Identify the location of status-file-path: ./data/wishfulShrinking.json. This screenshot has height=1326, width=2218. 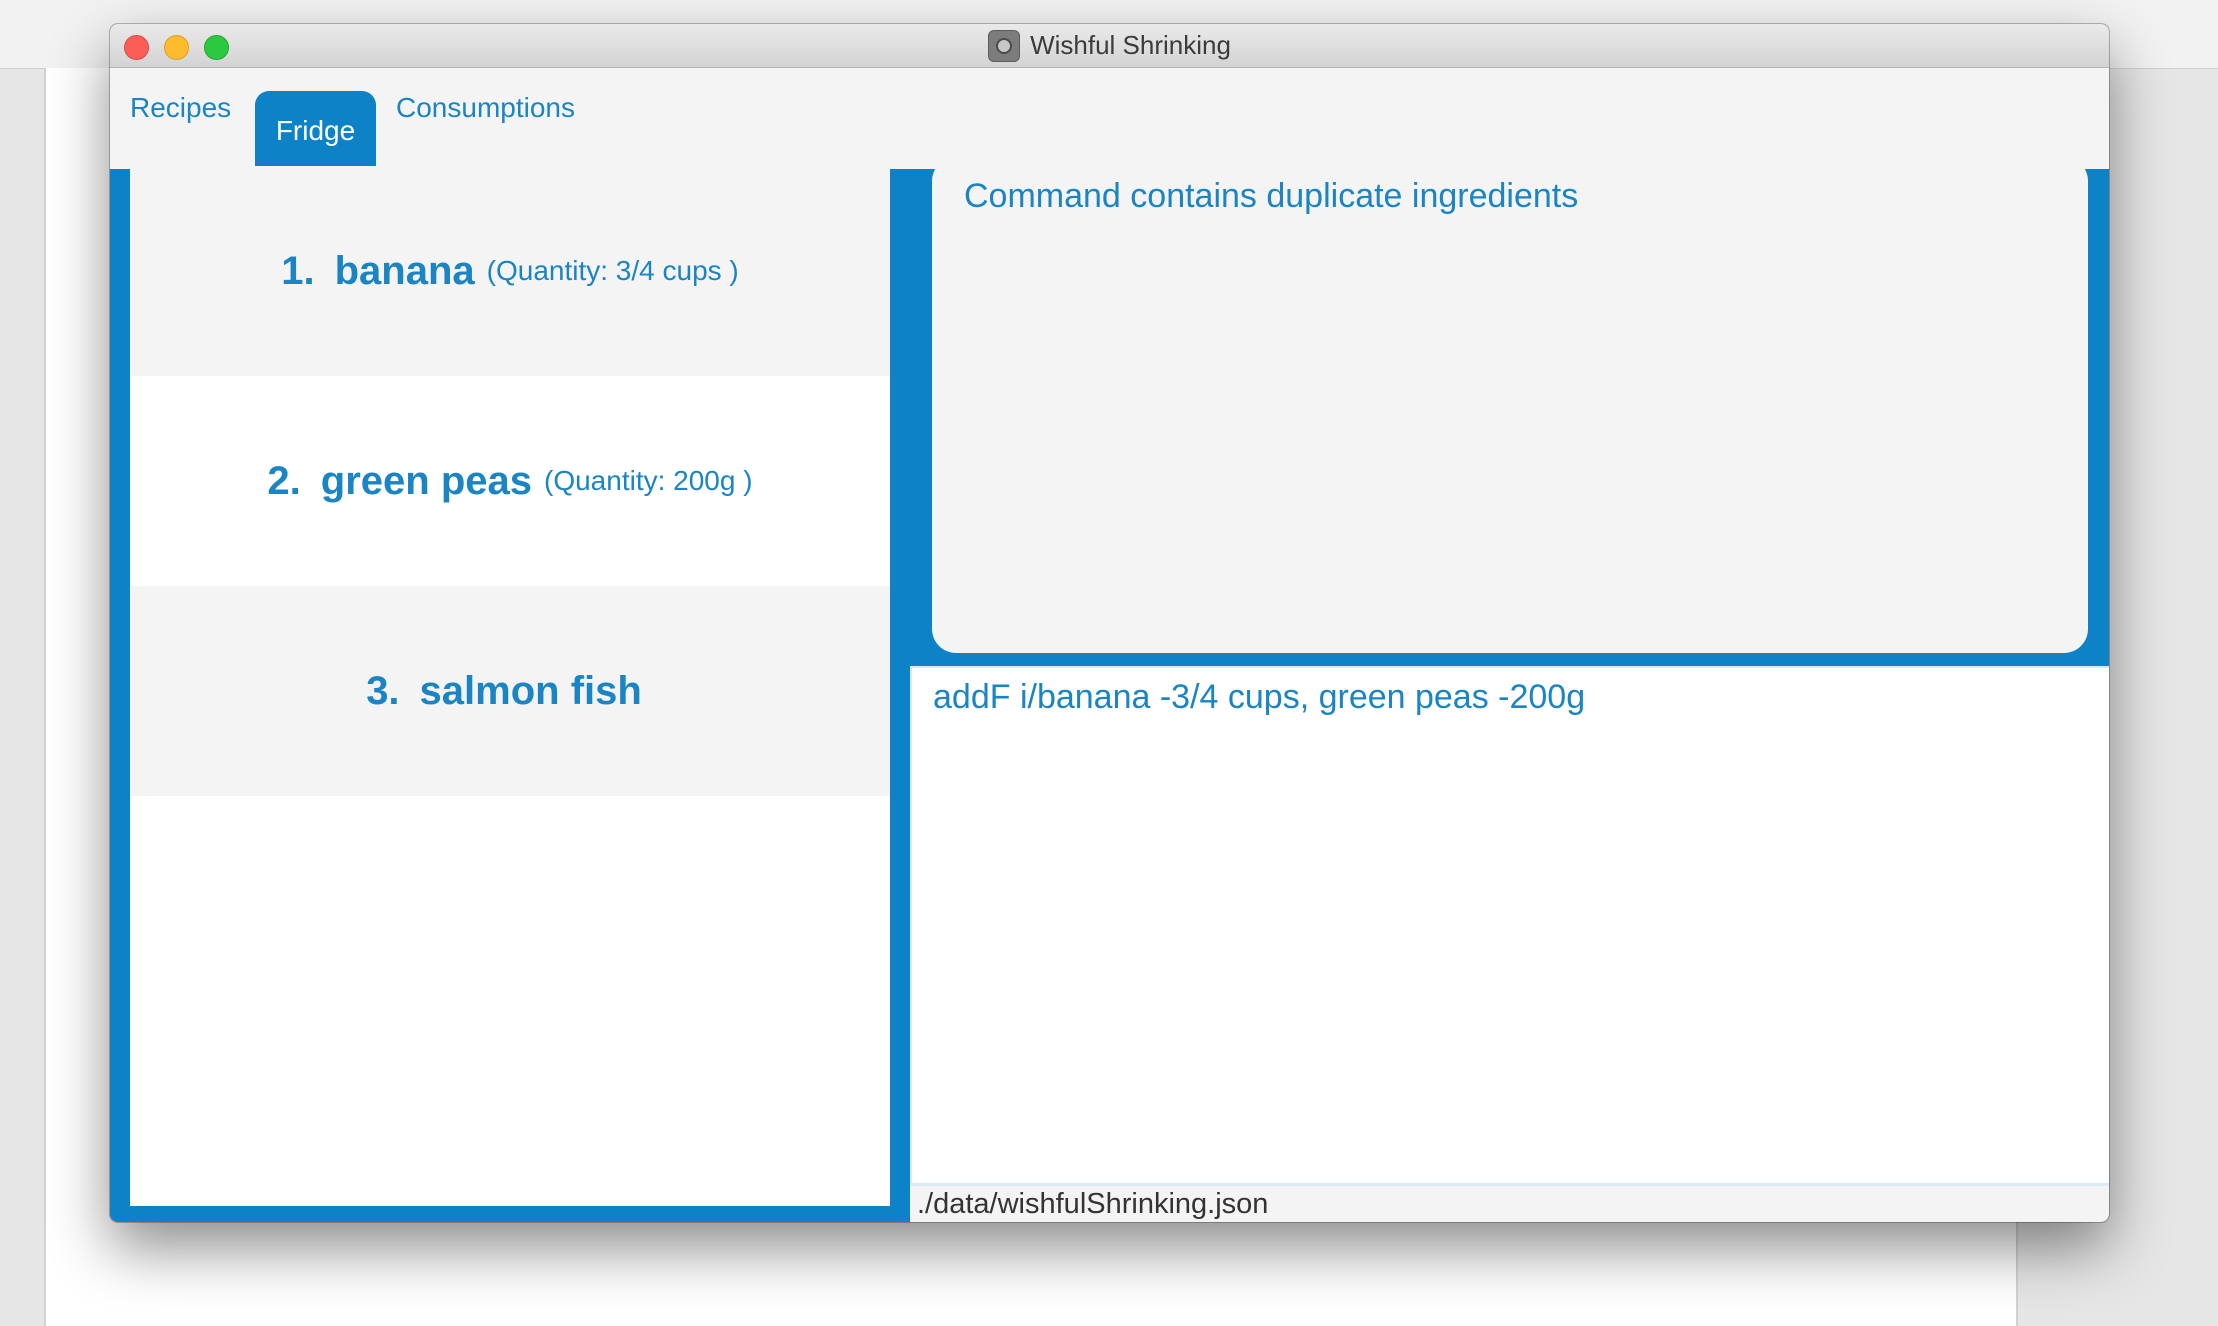
(1093, 1204).